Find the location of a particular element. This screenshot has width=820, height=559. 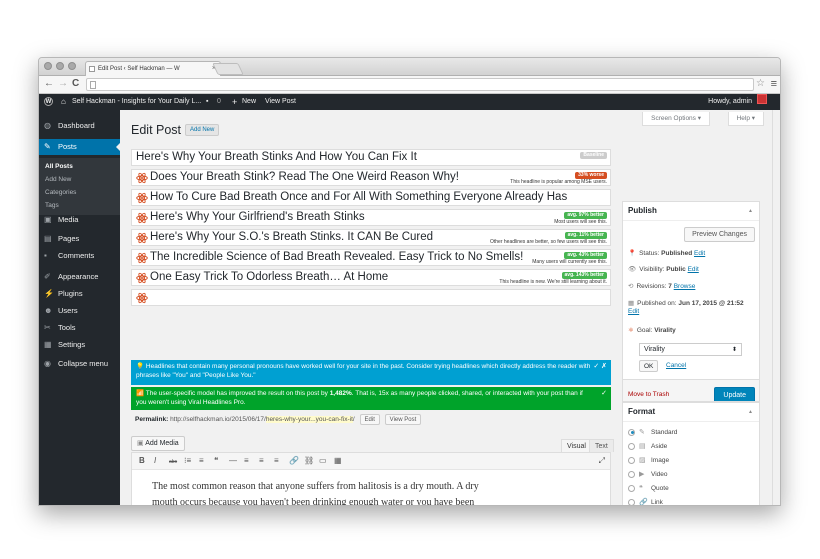

tip-dismiss-icons: ✓ ✗ is located at coordinates (600, 366).